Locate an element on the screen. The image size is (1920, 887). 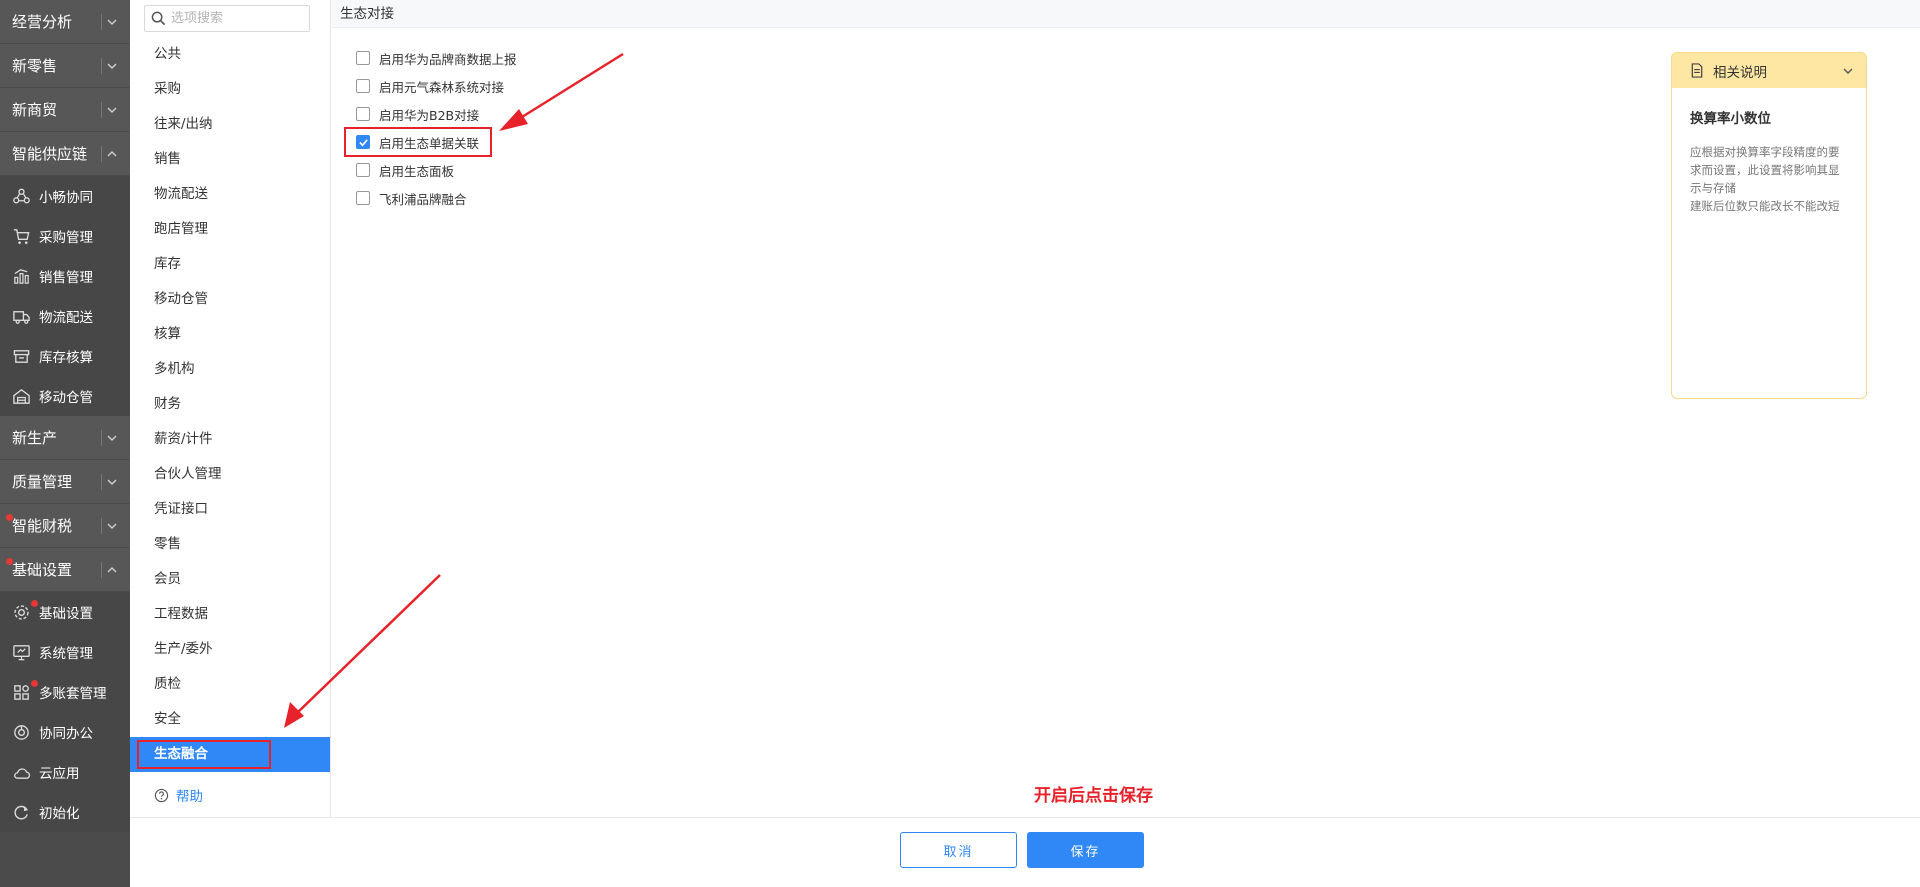
info-text-line: 应根据对换算率字段精度的要求而设置，此设置将影响其显示与存储 is located at coordinates (1765, 170).